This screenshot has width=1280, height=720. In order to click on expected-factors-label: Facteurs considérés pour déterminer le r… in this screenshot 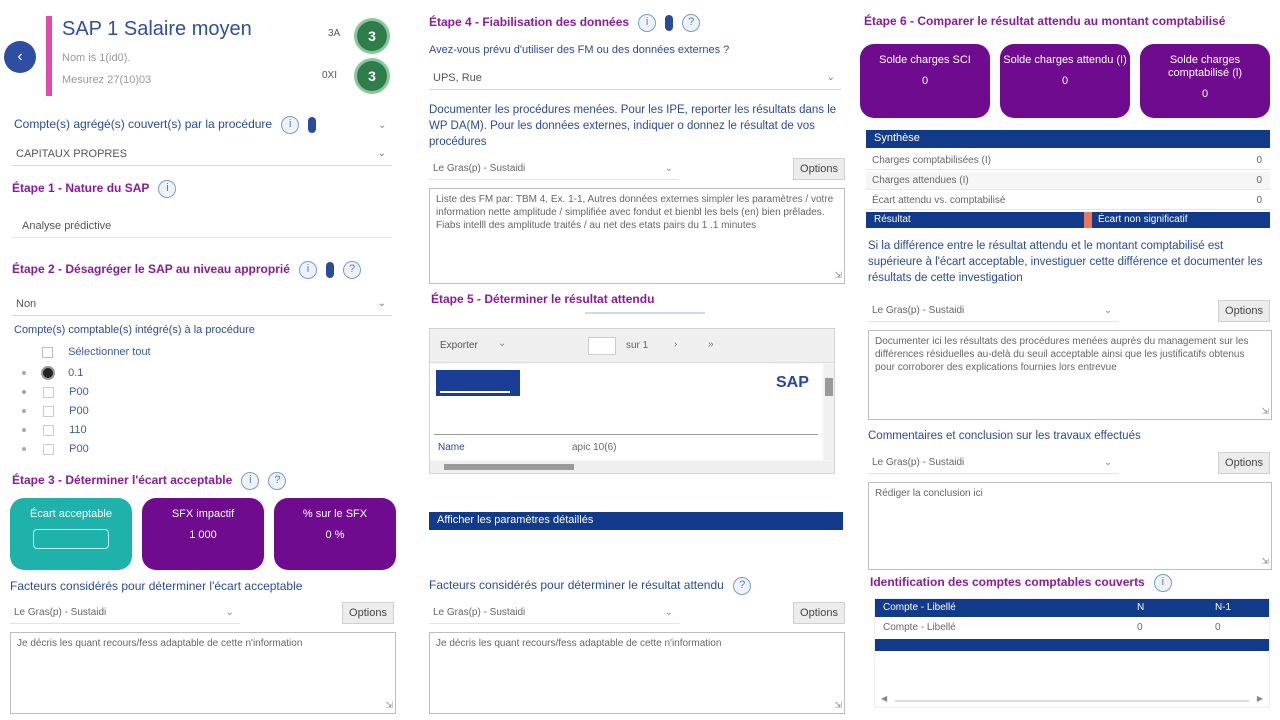, I will do `click(576, 585)`.